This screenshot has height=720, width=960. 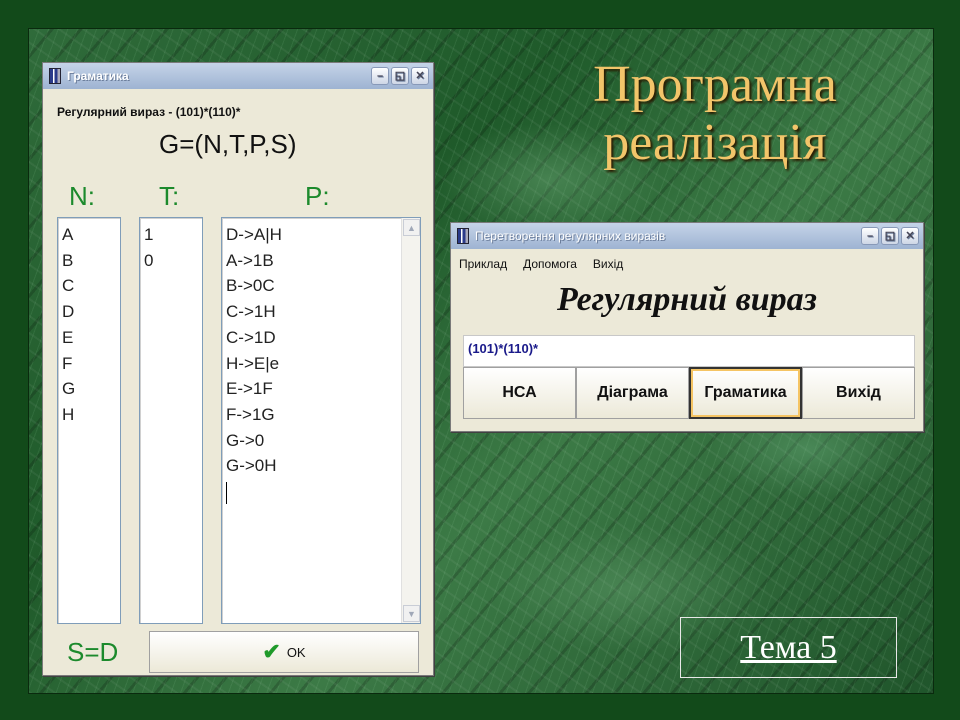 I want to click on vertical-scrollbar: ▲ ▼, so click(x=410, y=420).